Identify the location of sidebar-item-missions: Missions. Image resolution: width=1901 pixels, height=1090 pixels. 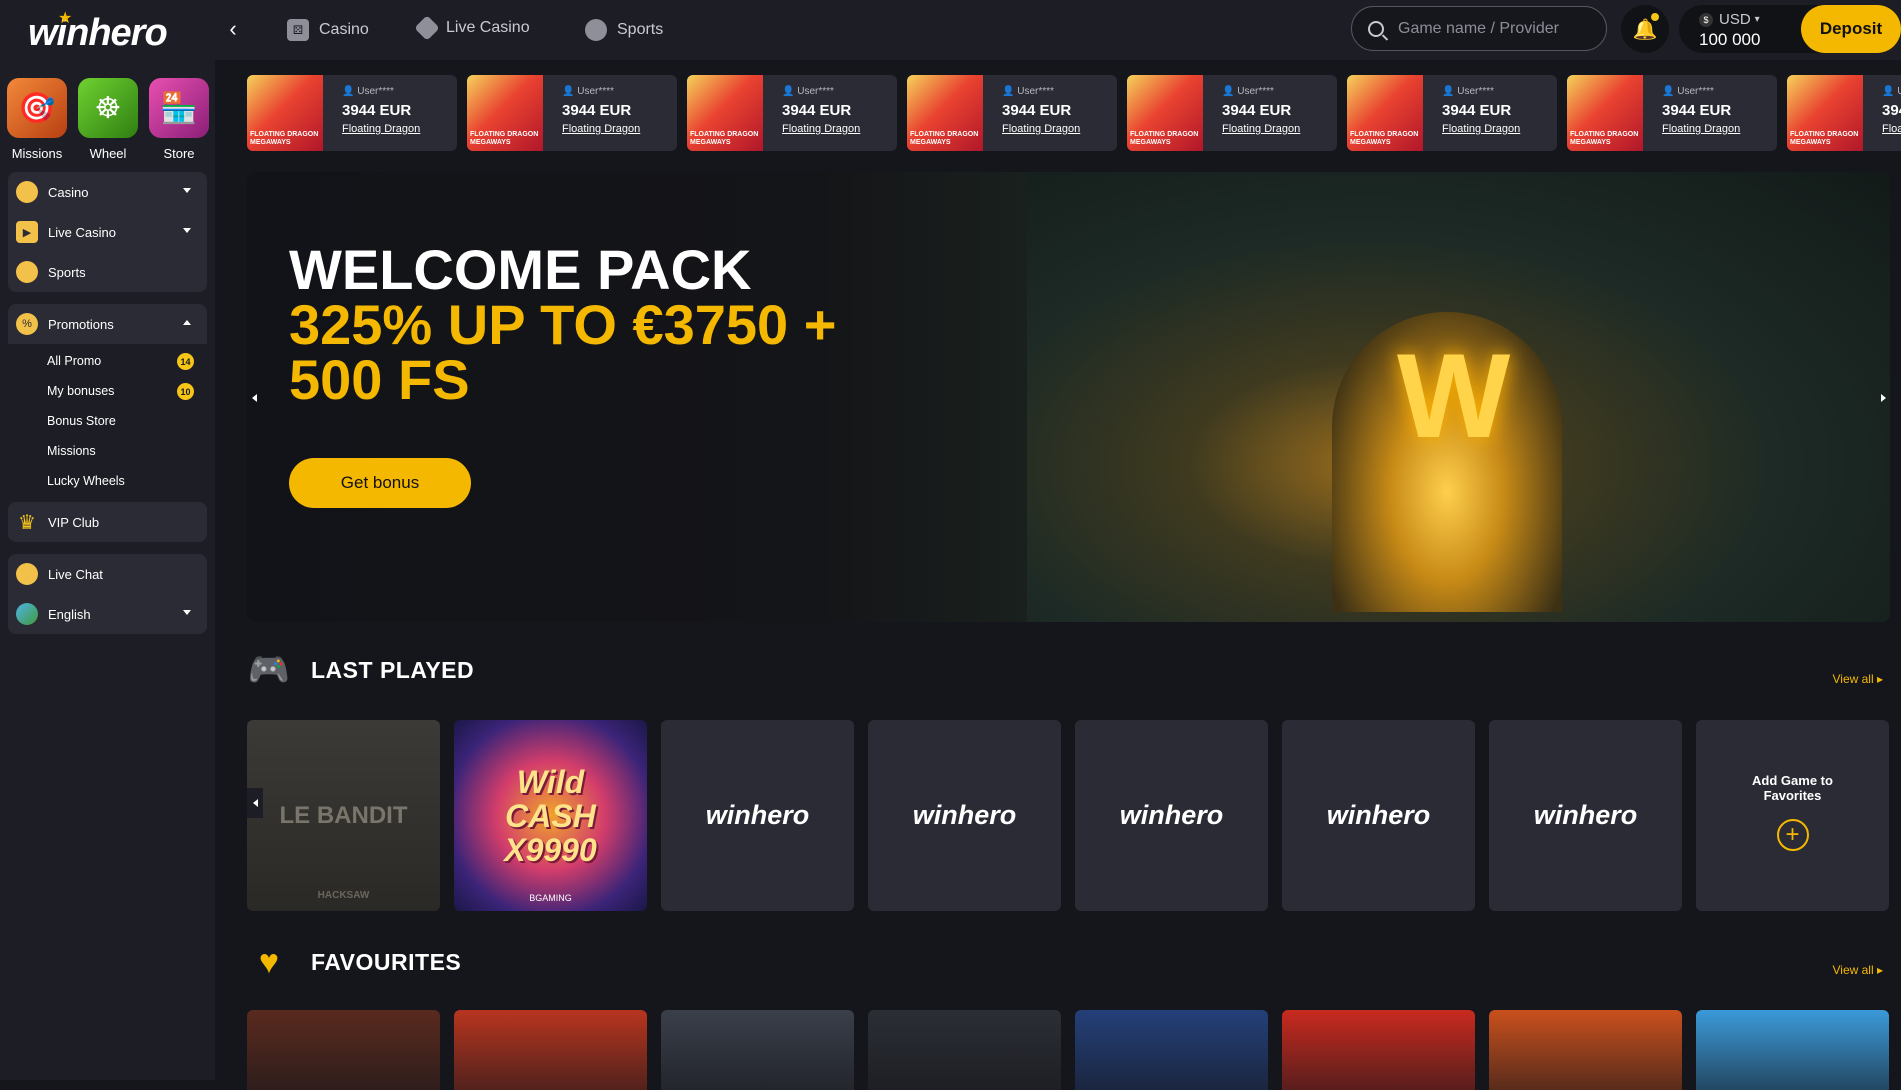
(107, 451).